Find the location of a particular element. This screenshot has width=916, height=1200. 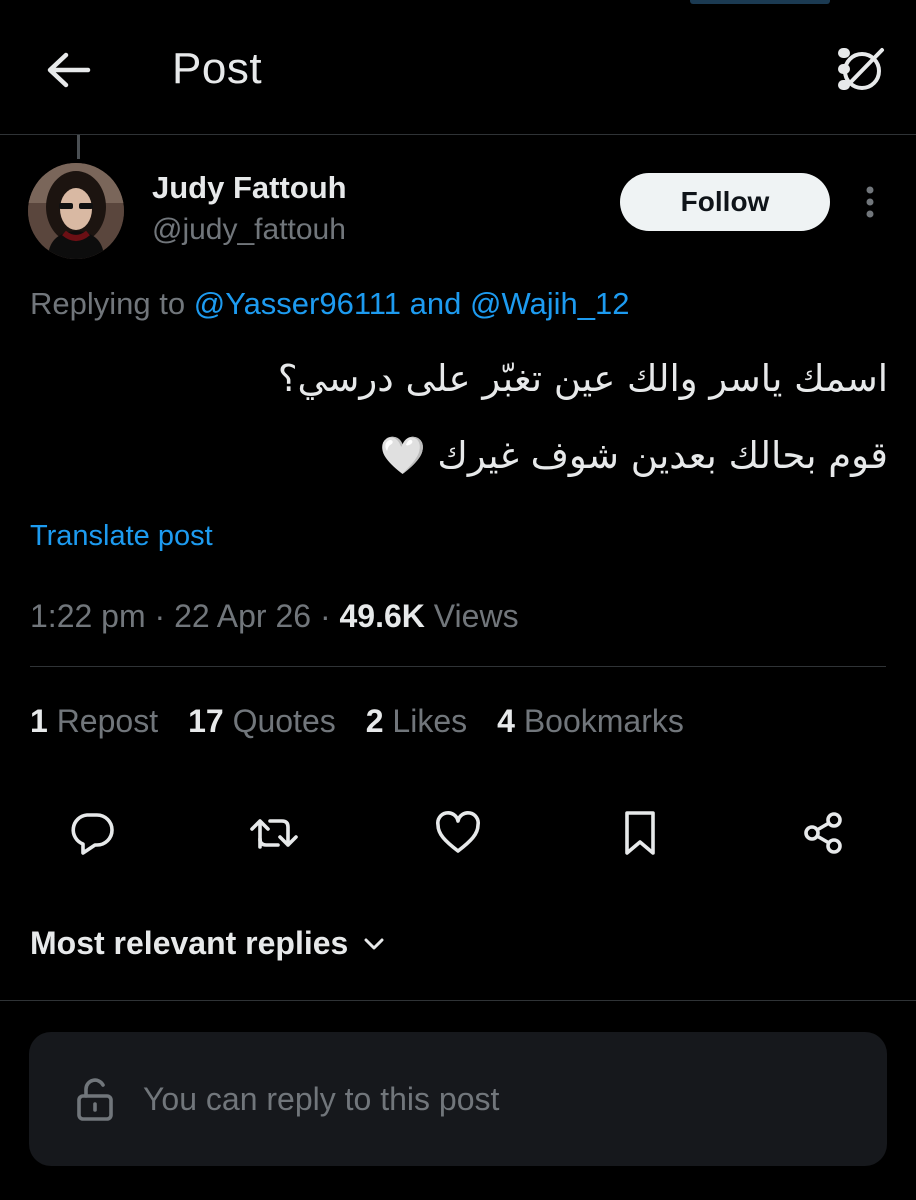

reply-input: You can reply to this post is located at coordinates (458, 1099).